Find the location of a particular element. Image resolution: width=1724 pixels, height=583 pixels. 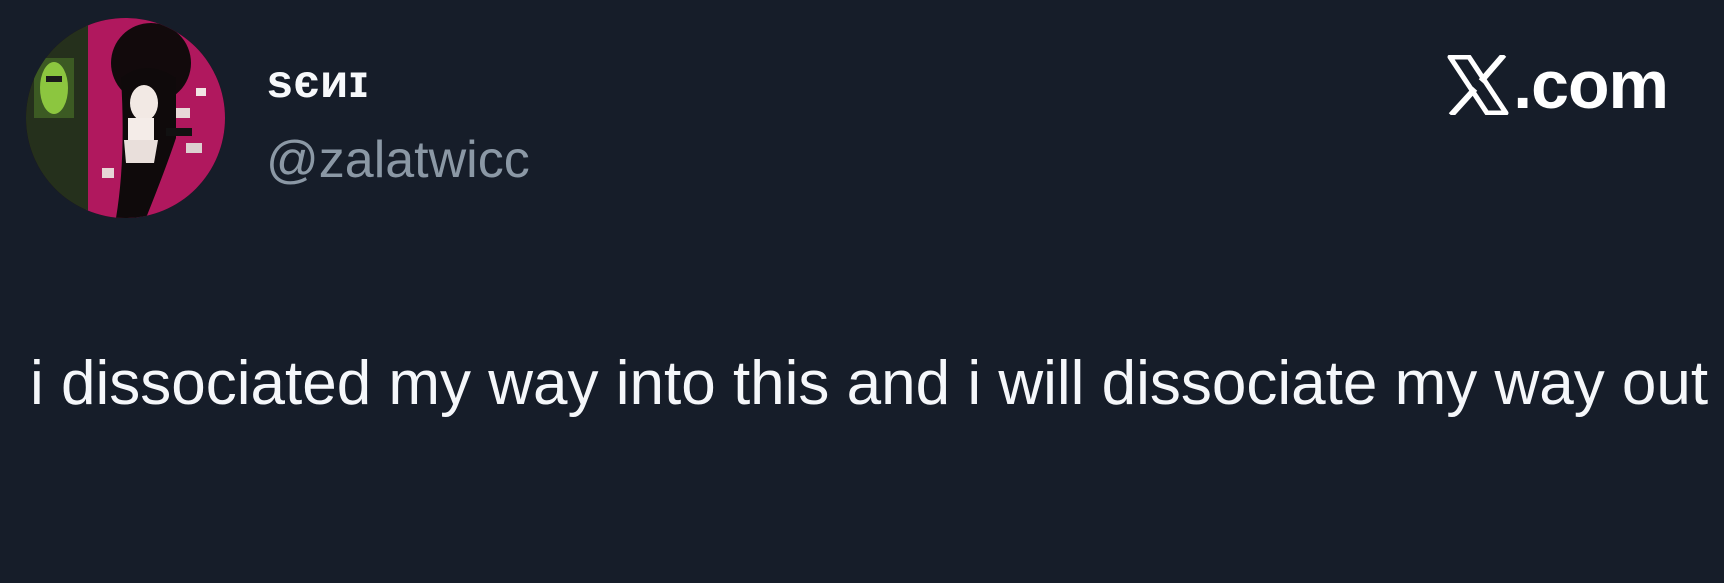

author-display-name: sєиɪ is located at coordinates (318, 81).